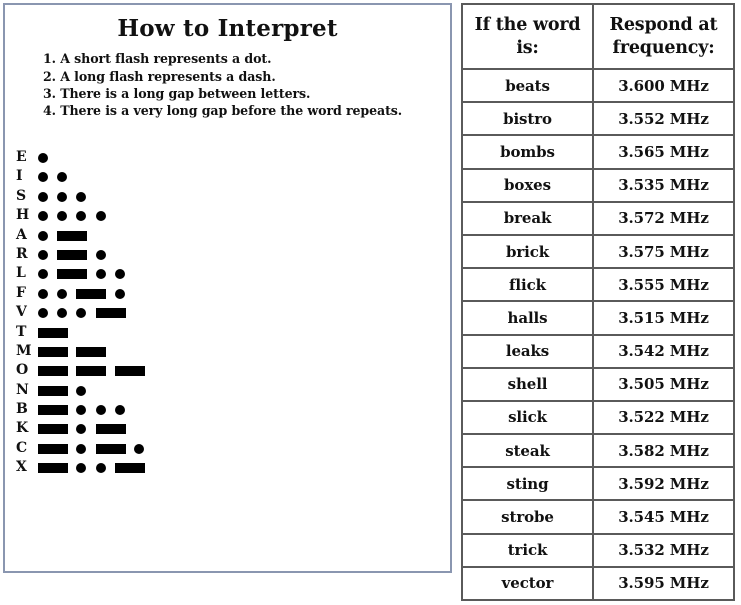 The height and width of the screenshot is (605, 741). I want to click on table-row: bombs 3.565 MHz, so click(598, 152).